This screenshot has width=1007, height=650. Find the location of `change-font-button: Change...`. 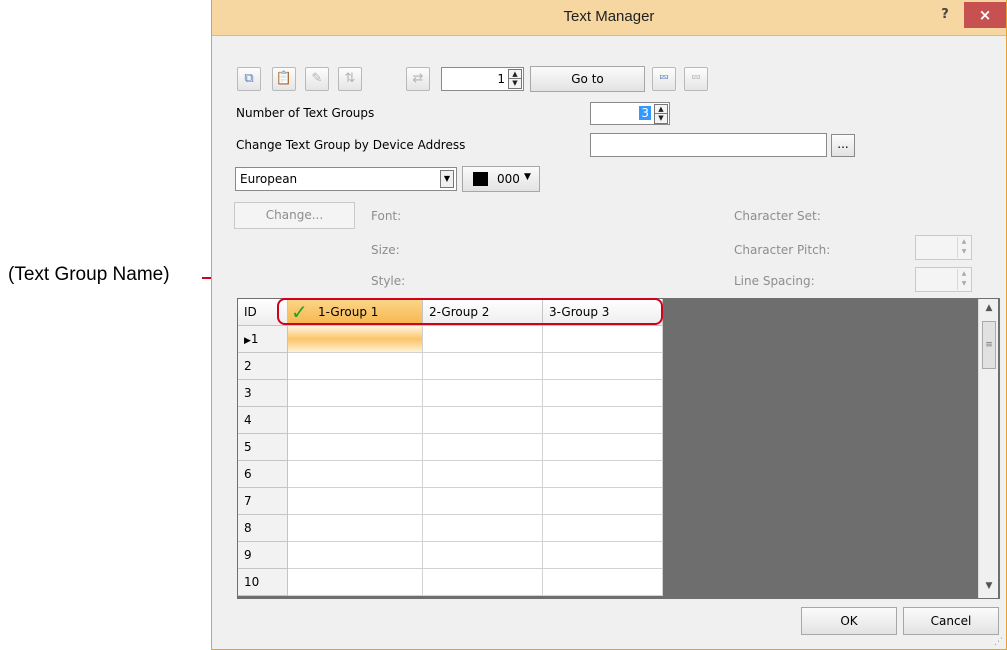

change-font-button: Change... is located at coordinates (294, 215).